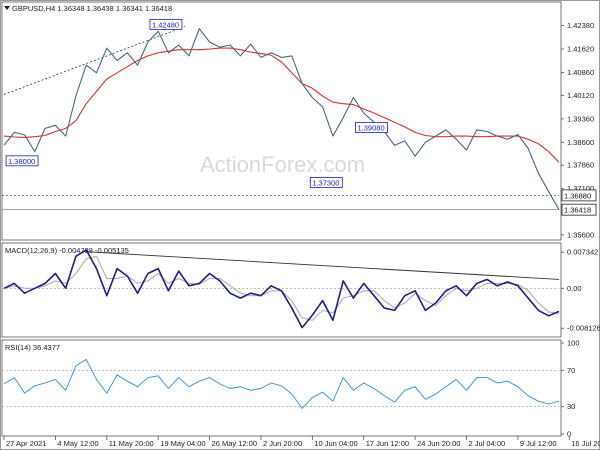 The width and height of the screenshot is (600, 450). What do you see at coordinates (335, 443) in the screenshot?
I see `x-axis-tick-label: 10 Jun 04:00` at bounding box center [335, 443].